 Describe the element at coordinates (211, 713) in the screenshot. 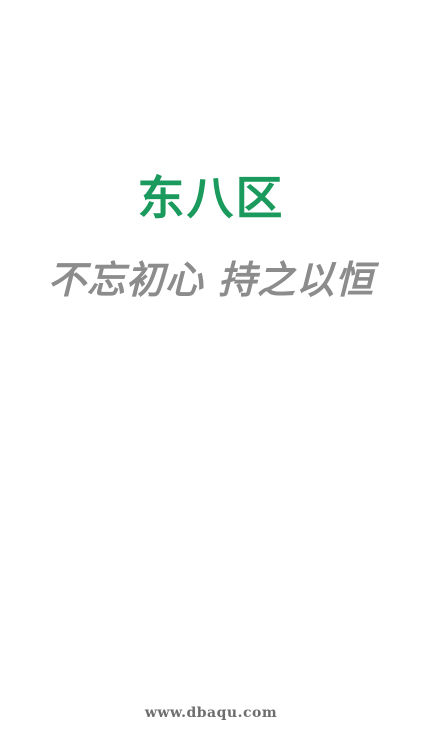

I see `website-url: www.dbaqu.com` at that location.